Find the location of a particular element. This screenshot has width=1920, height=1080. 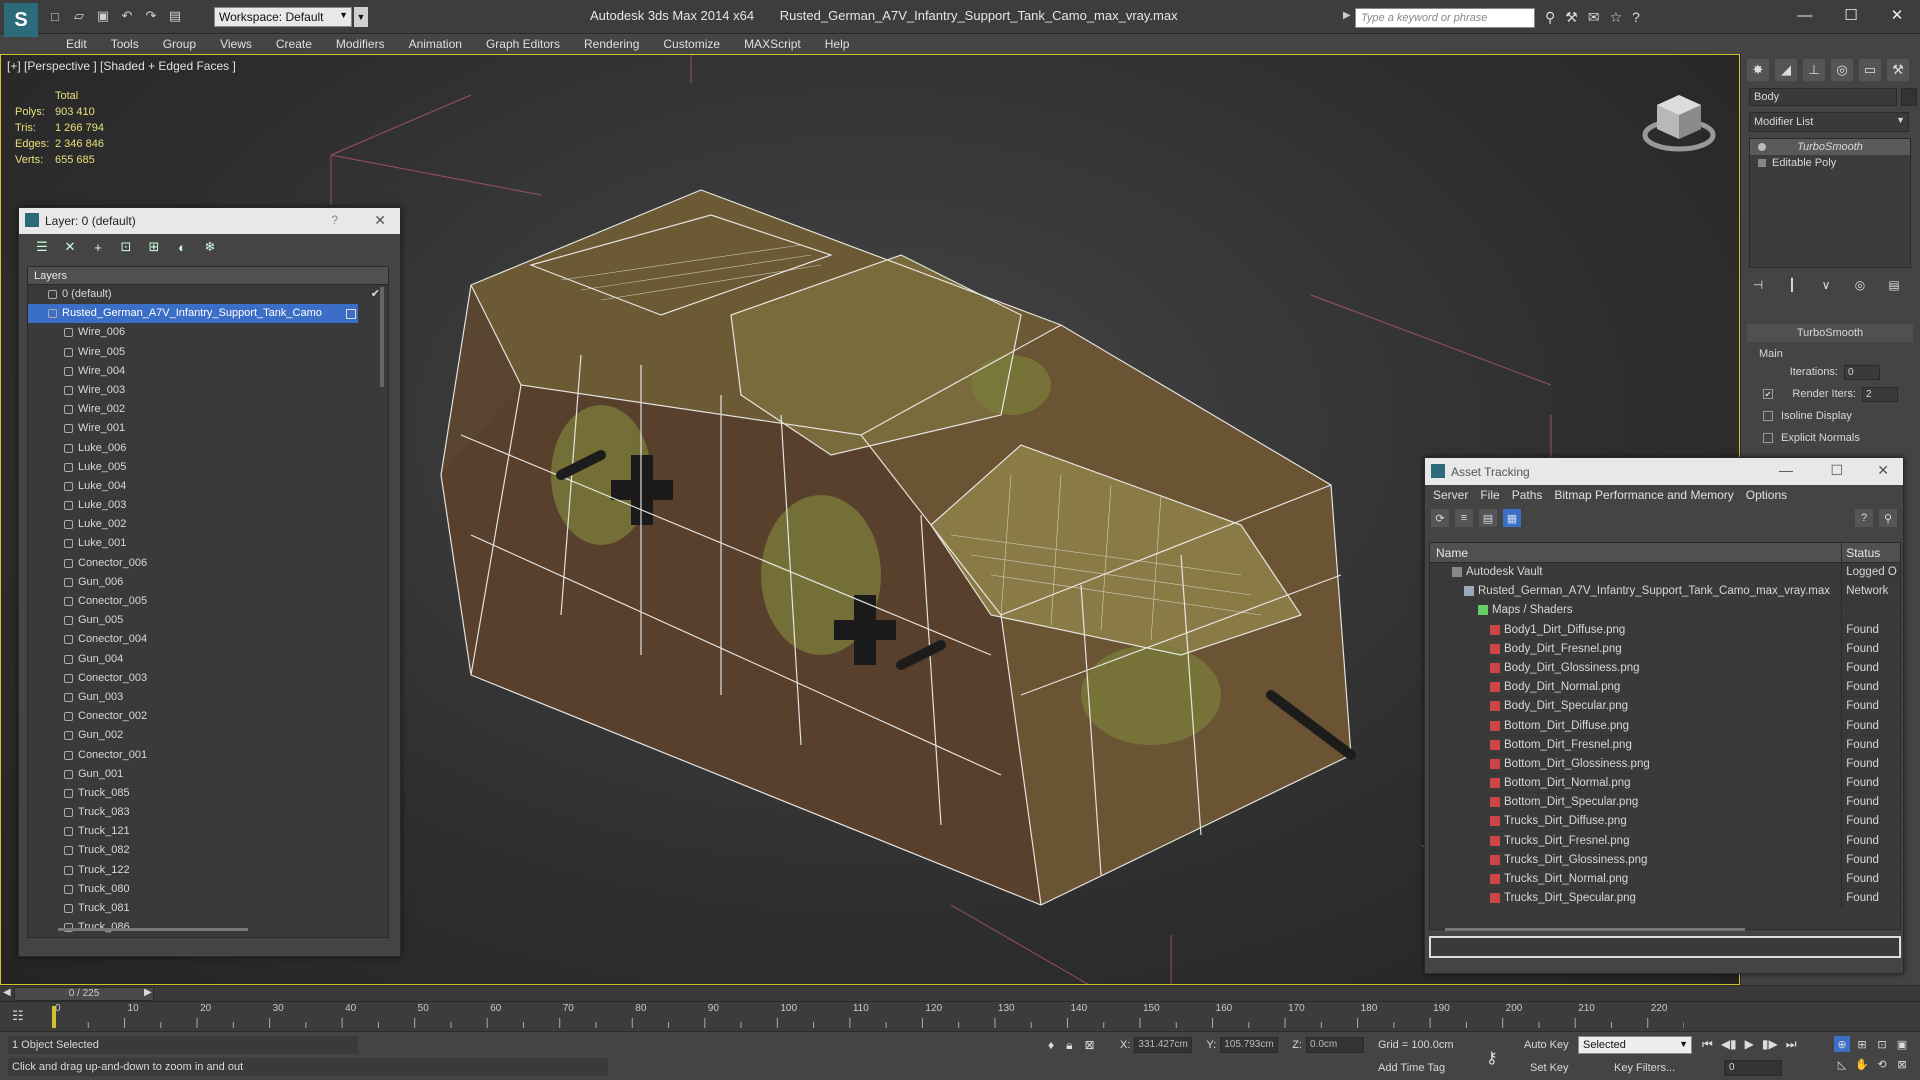

favorites-star-icon: ☆ is located at coordinates (1616, 17).